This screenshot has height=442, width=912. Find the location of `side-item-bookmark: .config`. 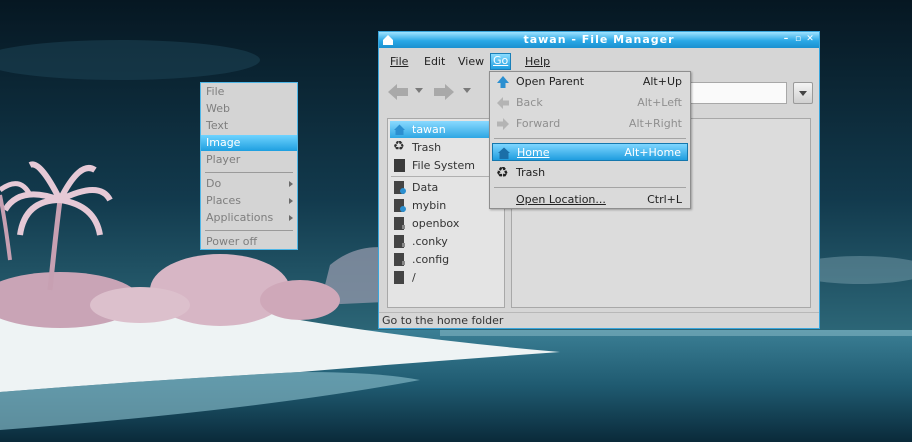

side-item-bookmark: .config is located at coordinates (446, 259).